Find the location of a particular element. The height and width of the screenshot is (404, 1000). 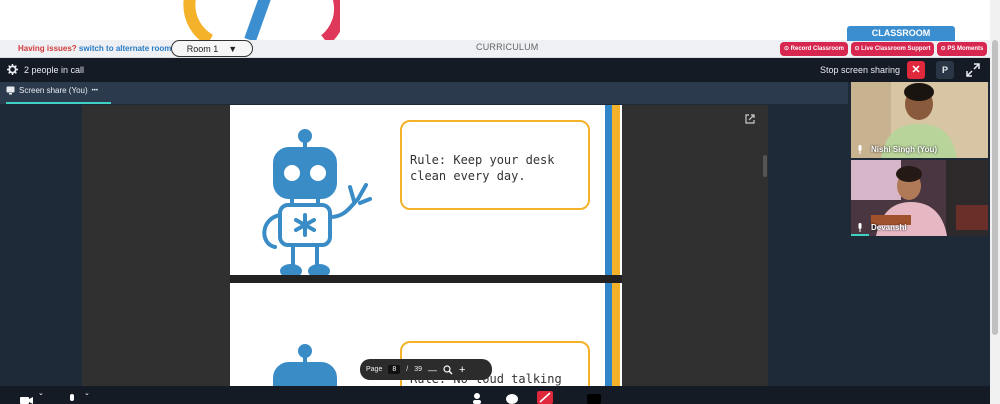

active-tab-indicator is located at coordinates (58, 103).